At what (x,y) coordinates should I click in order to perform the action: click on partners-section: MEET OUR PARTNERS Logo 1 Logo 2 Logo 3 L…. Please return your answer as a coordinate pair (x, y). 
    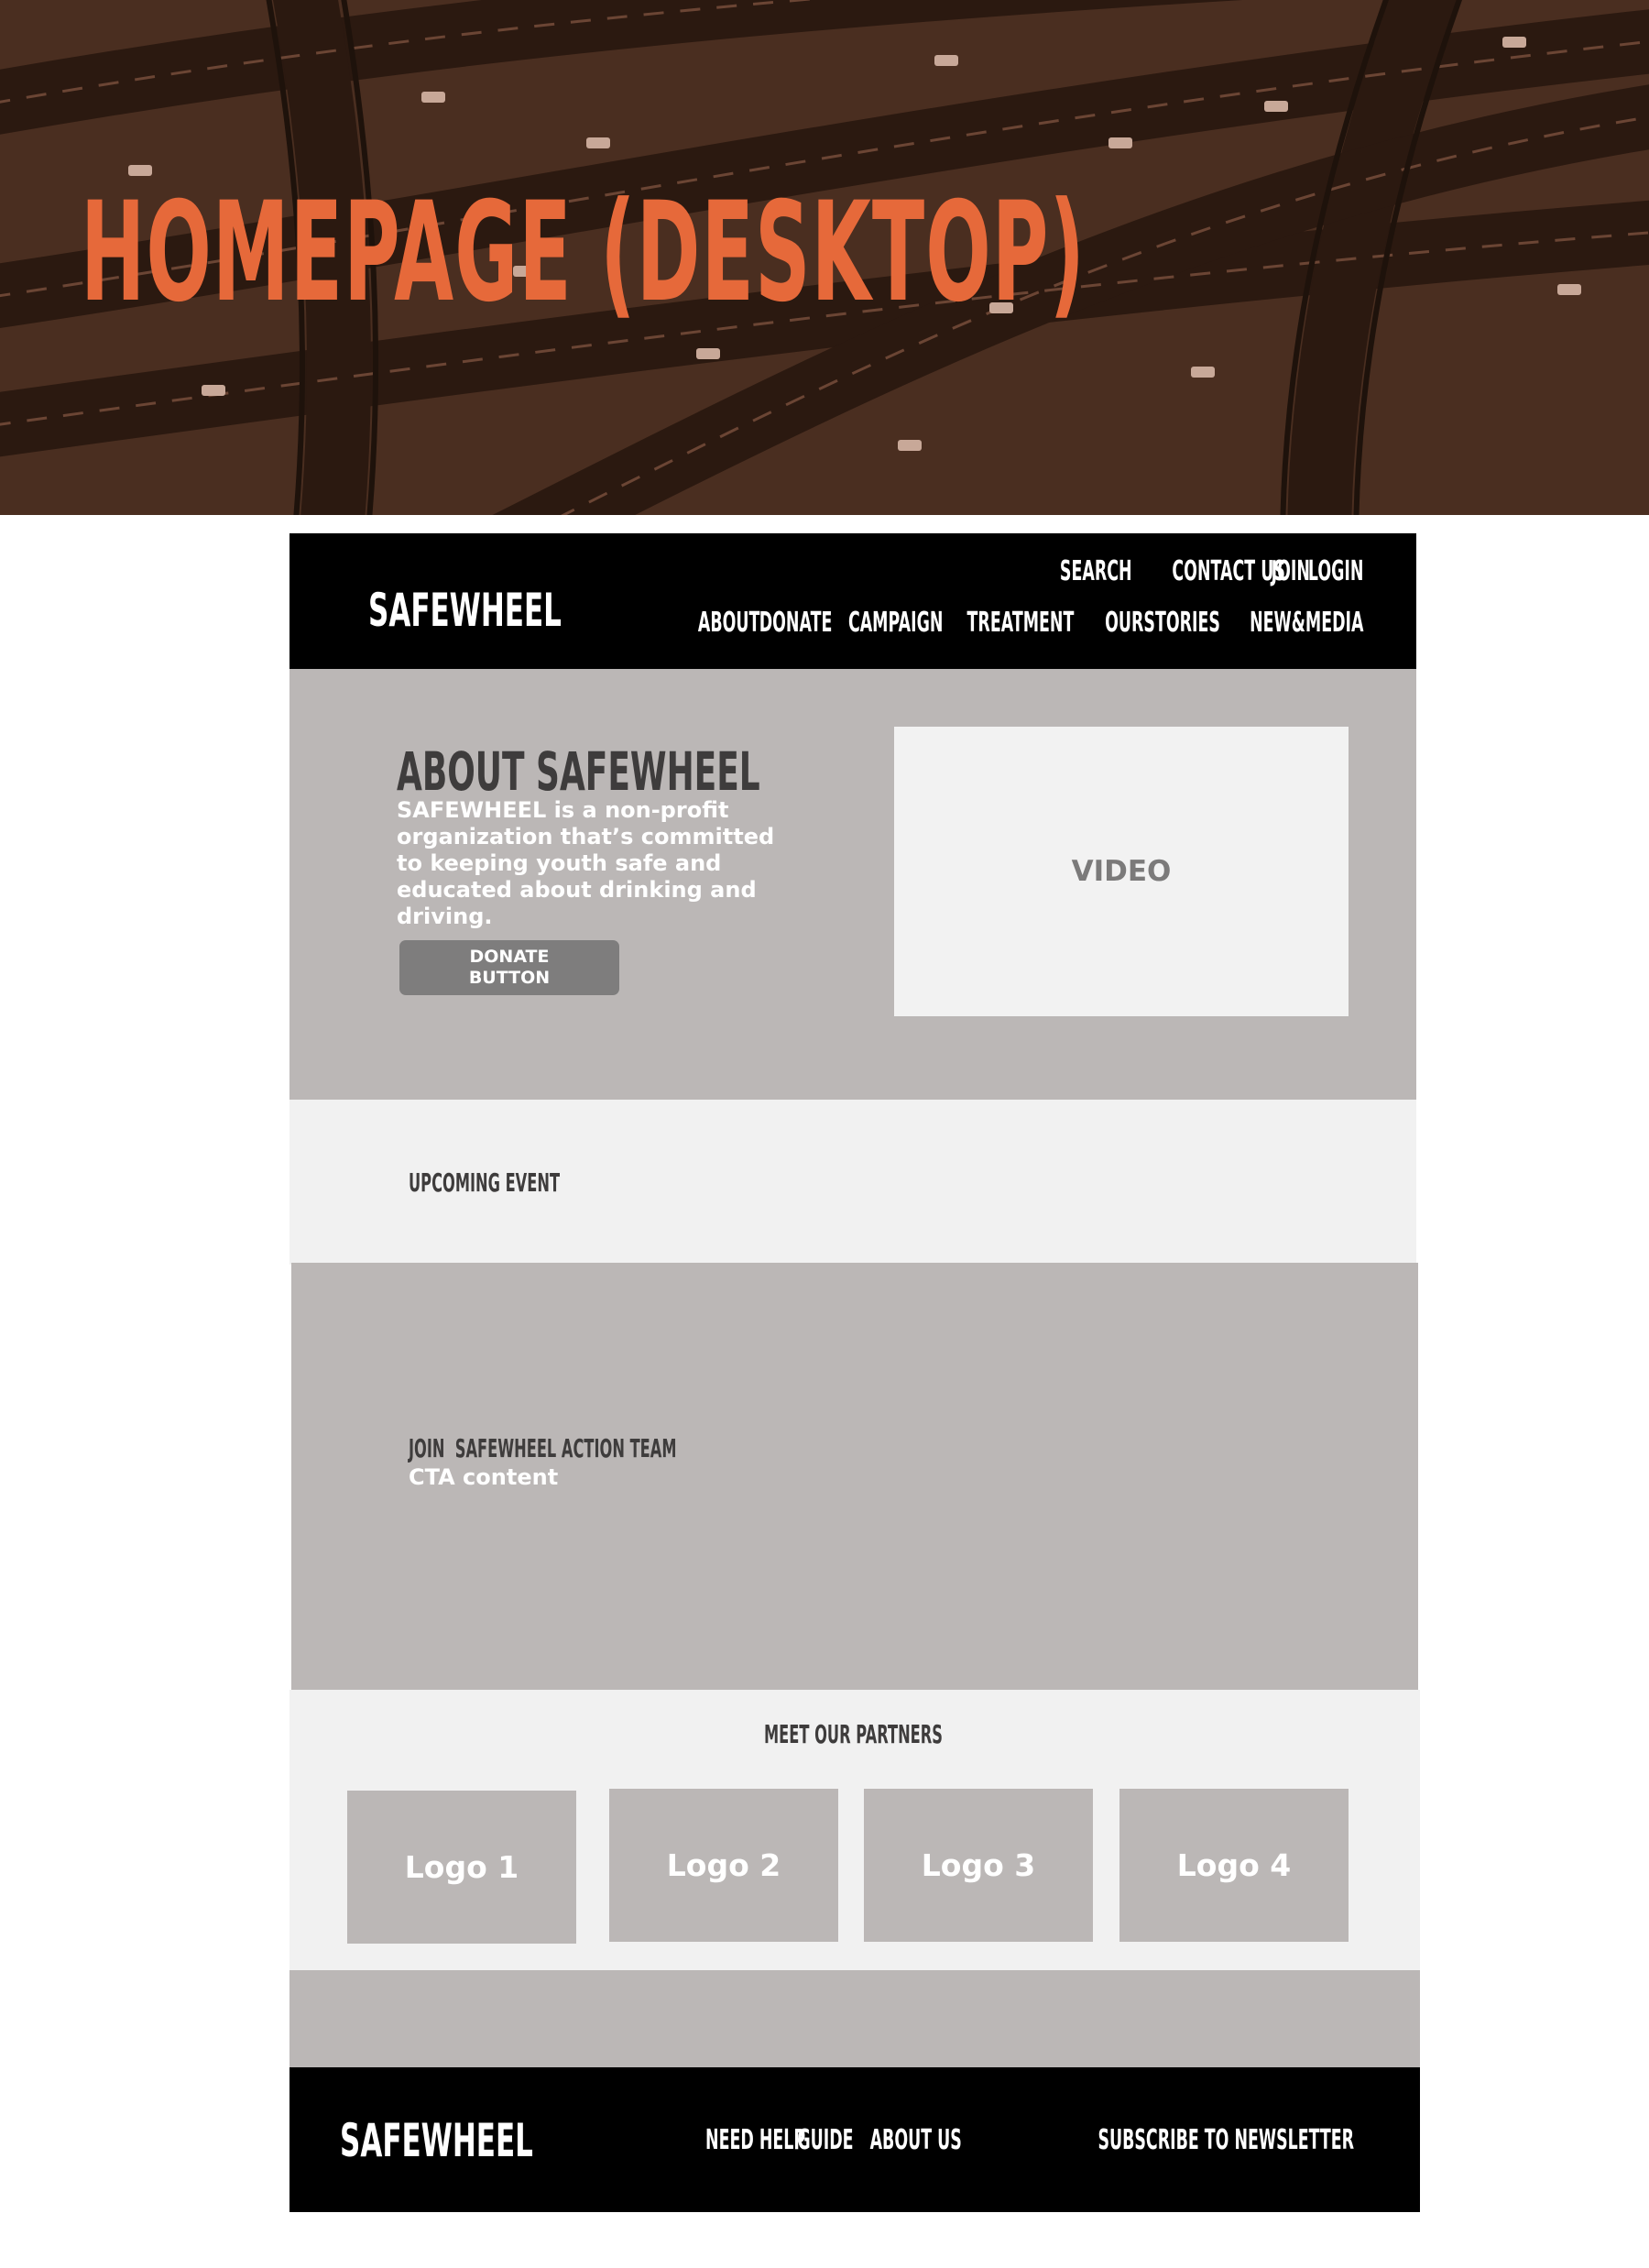
    Looking at the image, I should click on (854, 1830).